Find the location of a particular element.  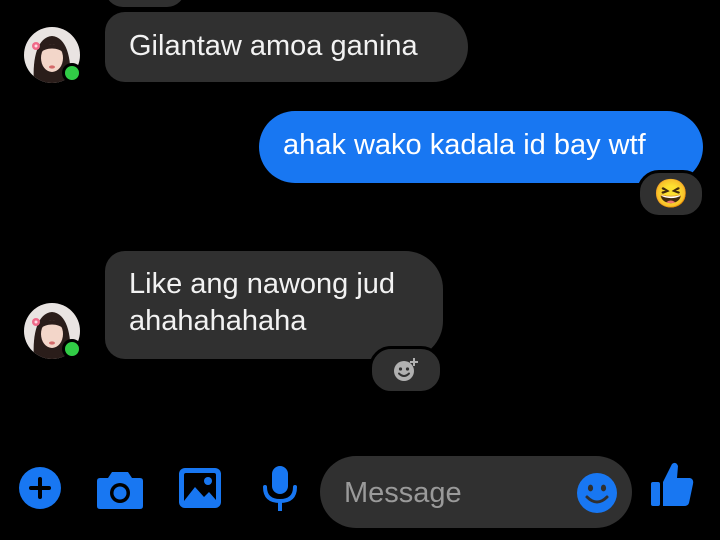

message-text: ahak wako kadala id bay wtf is located at coordinates (464, 145).